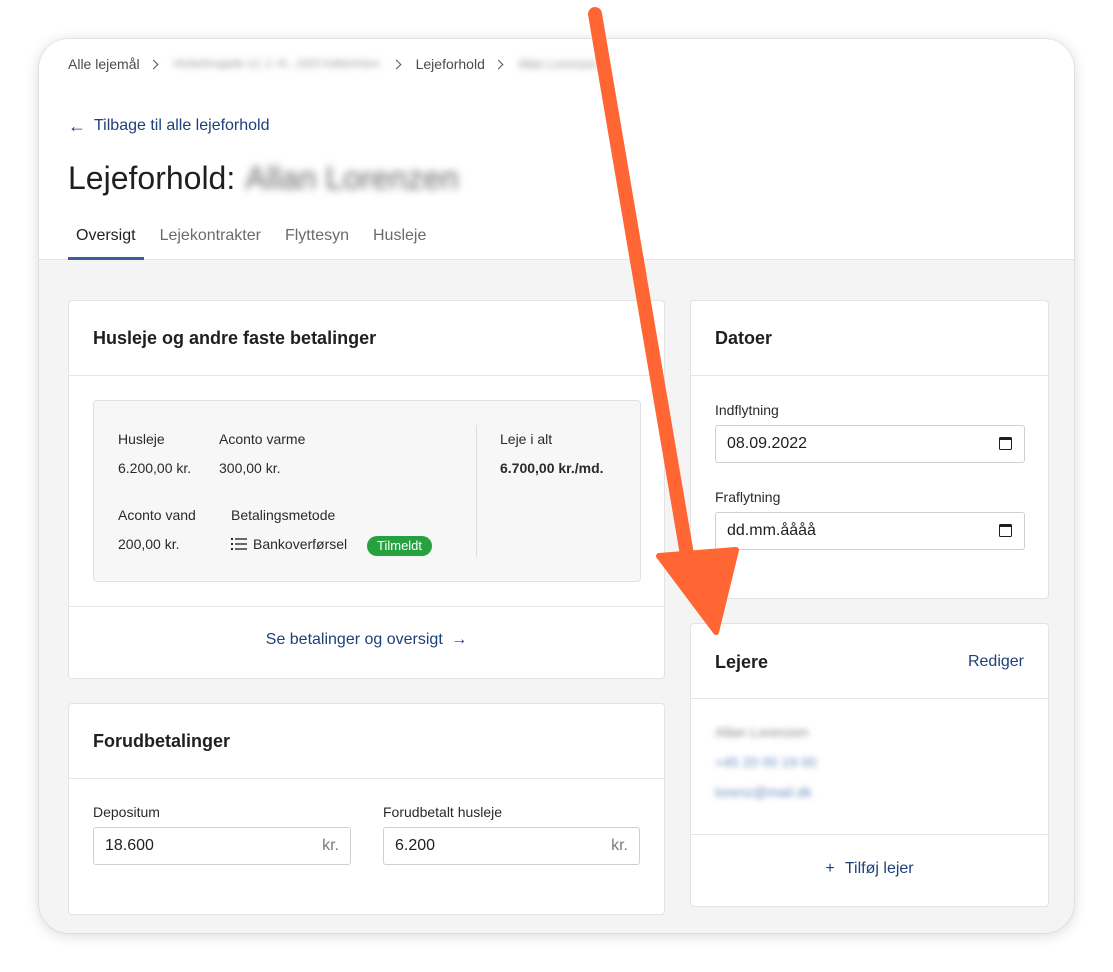 The height and width of the screenshot is (972, 1113). What do you see at coordinates (996, 662) in the screenshot?
I see `edit-tenants-link: Rediger` at bounding box center [996, 662].